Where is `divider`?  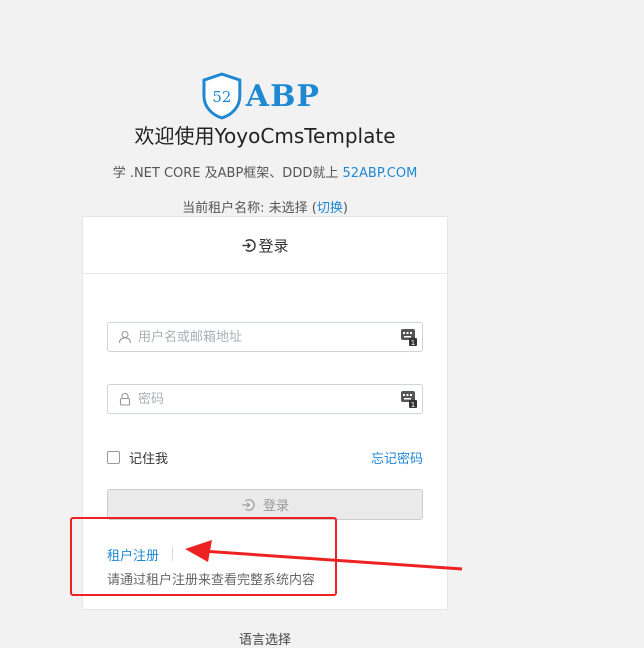 divider is located at coordinates (172, 554).